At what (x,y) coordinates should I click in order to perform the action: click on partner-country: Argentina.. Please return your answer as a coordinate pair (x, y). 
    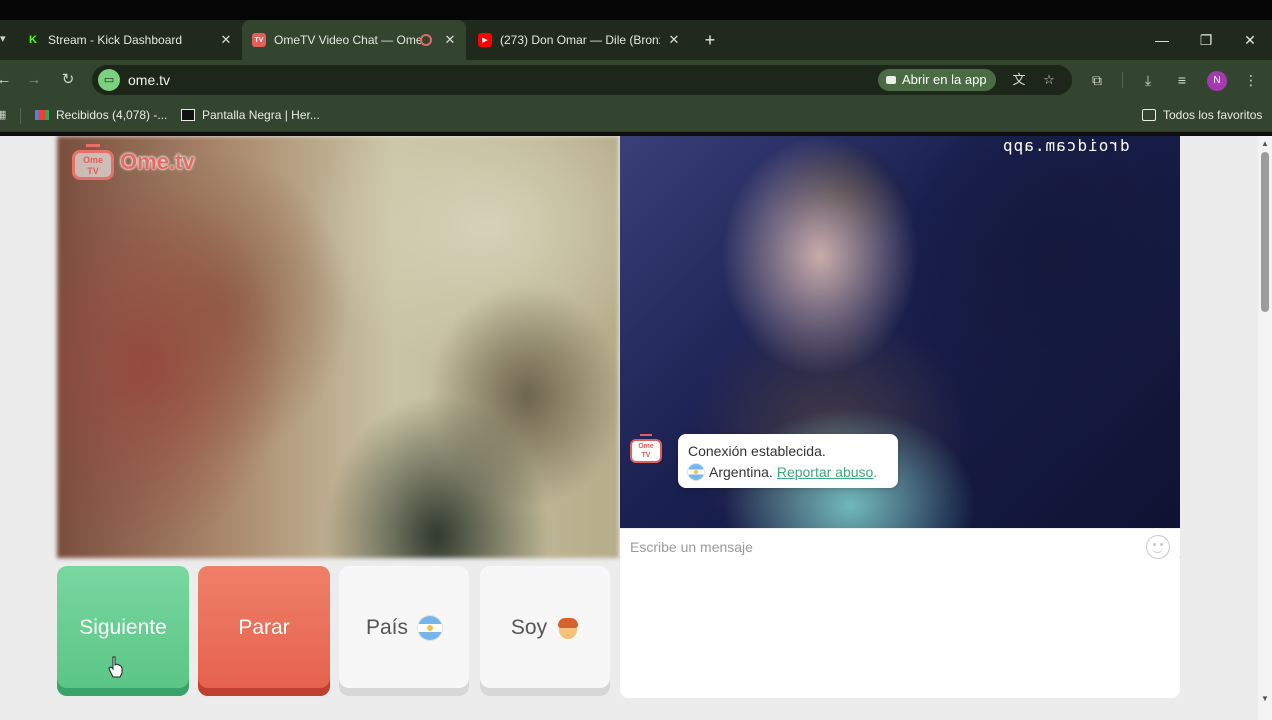
    Looking at the image, I should click on (741, 472).